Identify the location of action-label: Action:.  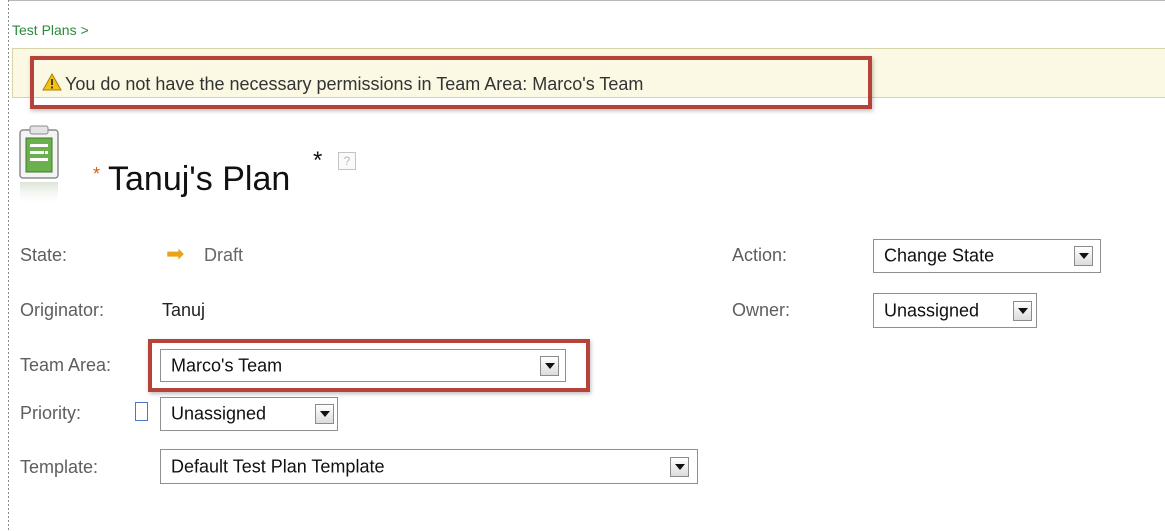
(760, 255).